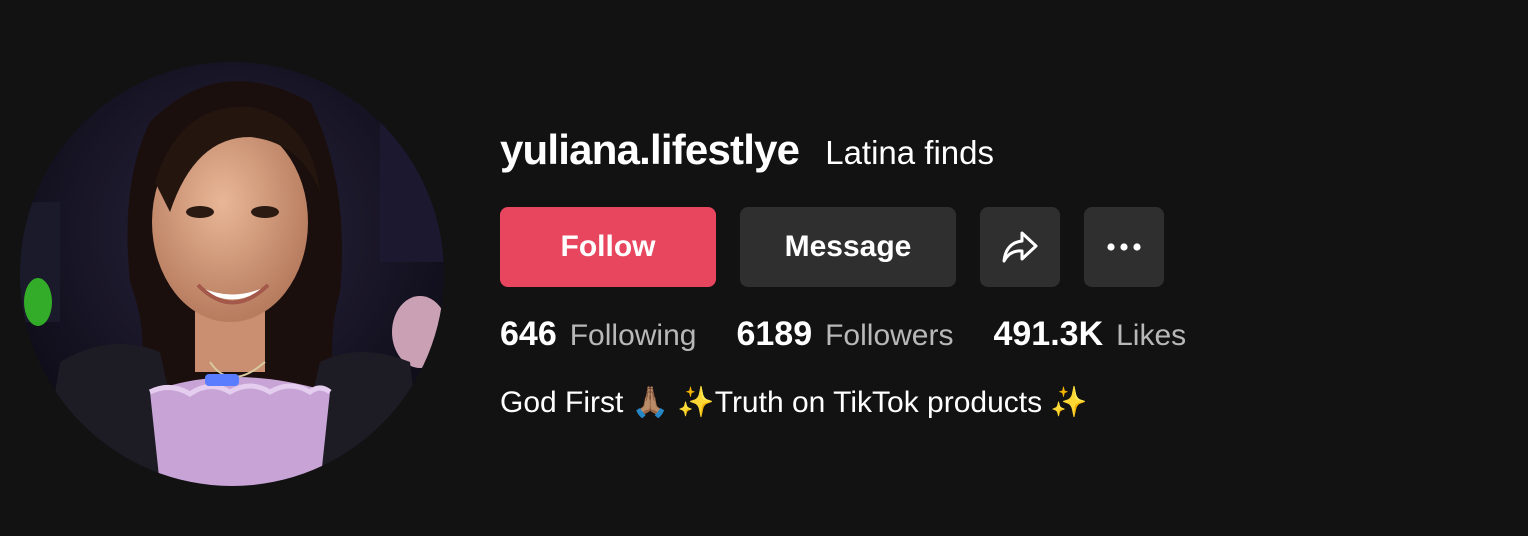 The image size is (1528, 536). I want to click on followers-stat: 6189 Followers, so click(844, 334).